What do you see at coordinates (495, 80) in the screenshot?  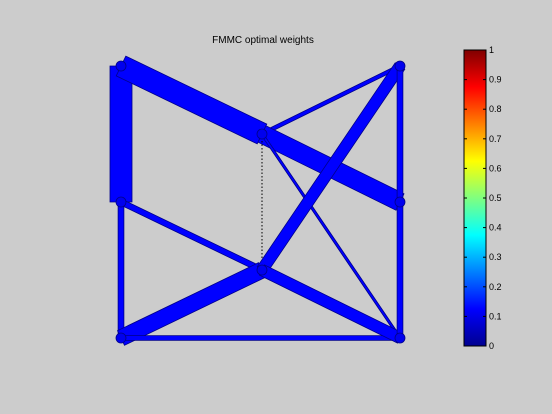 I see `colorbar-tick-label: 0.9` at bounding box center [495, 80].